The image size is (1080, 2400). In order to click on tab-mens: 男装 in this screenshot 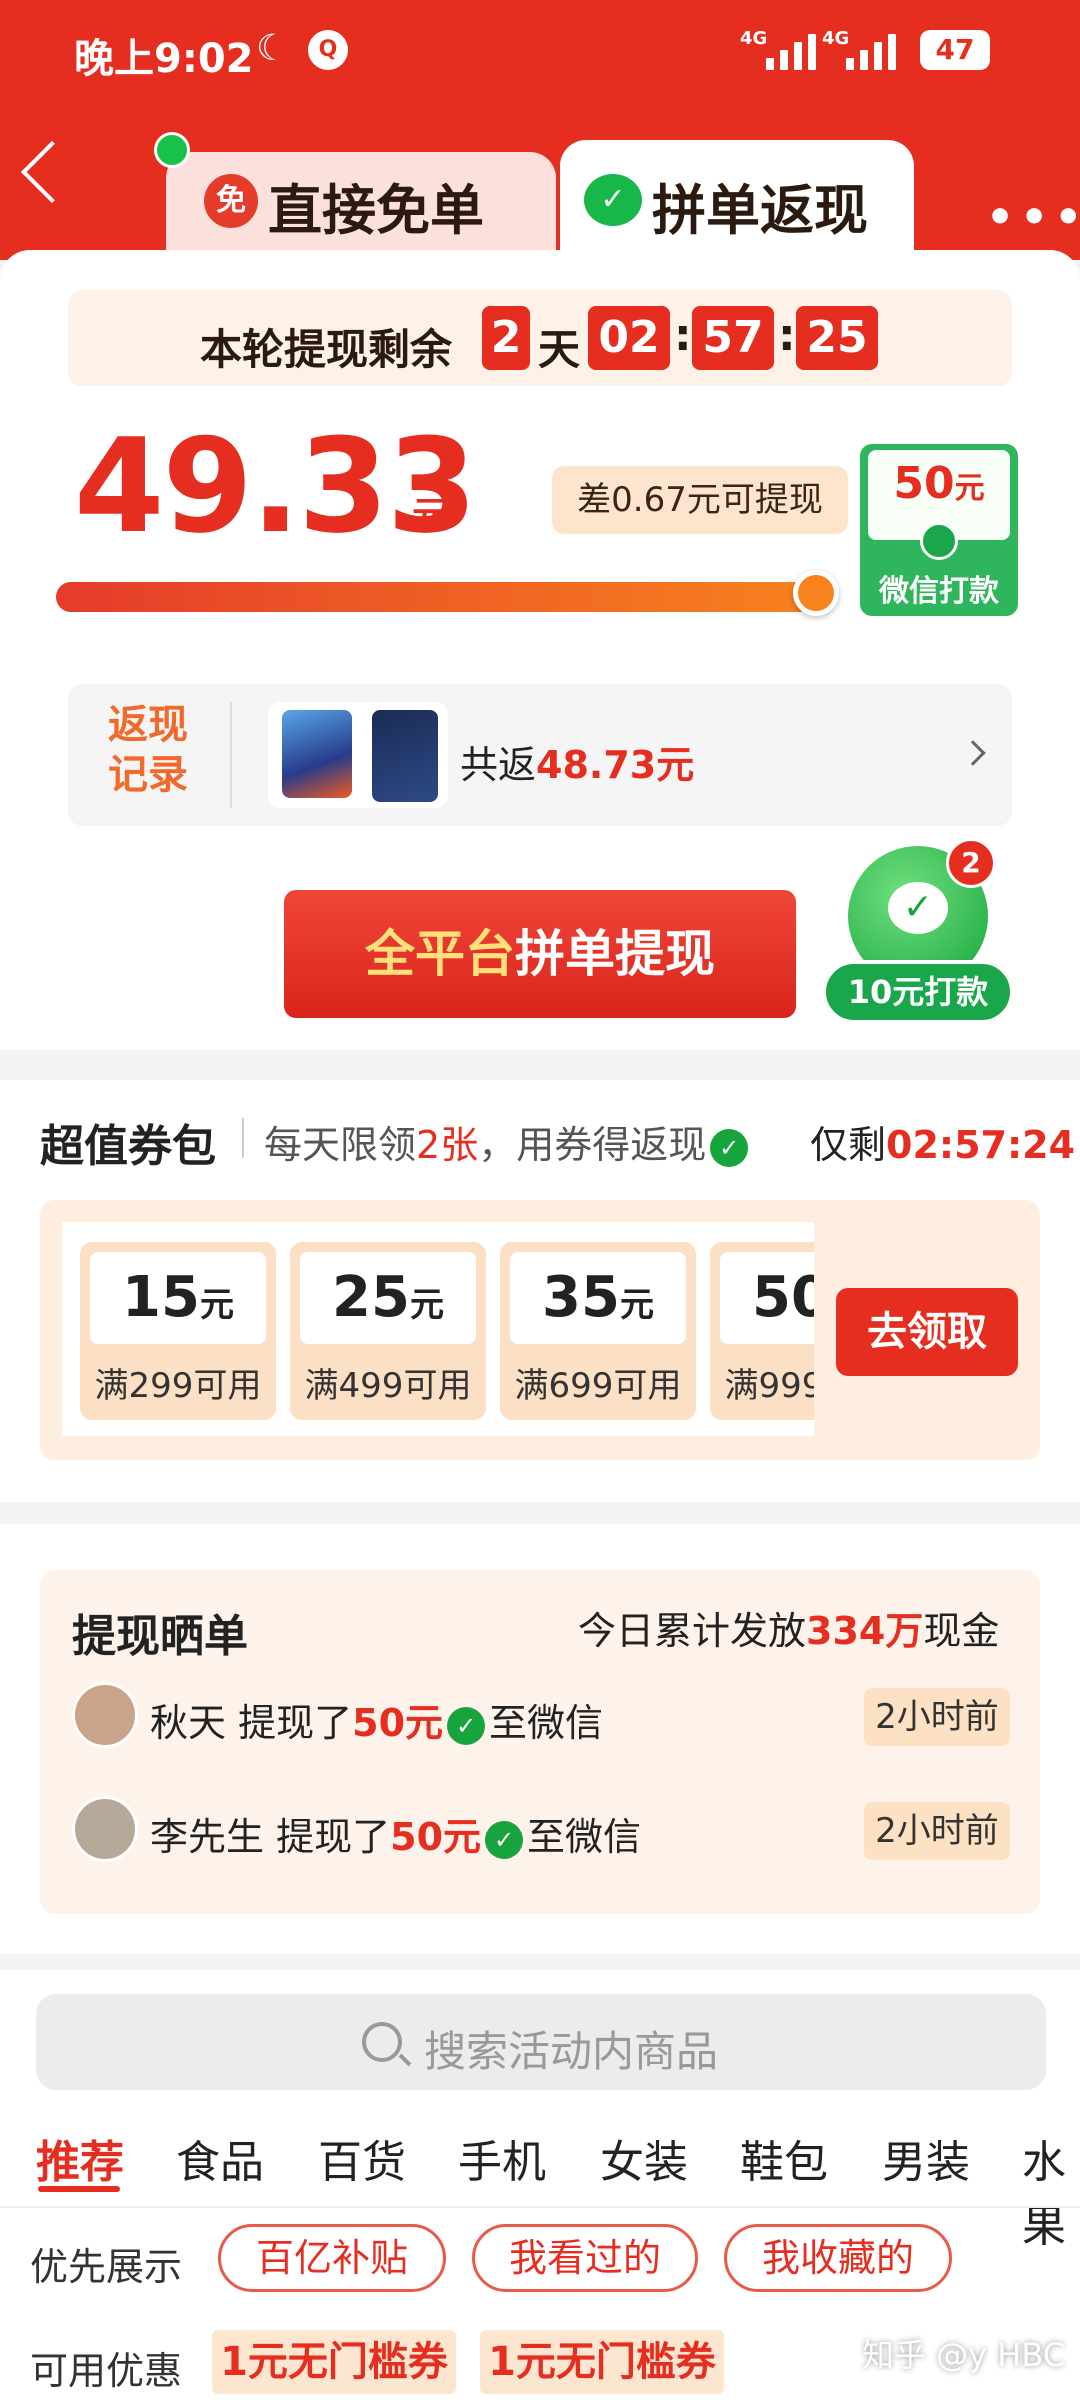, I will do `click(926, 2158)`.